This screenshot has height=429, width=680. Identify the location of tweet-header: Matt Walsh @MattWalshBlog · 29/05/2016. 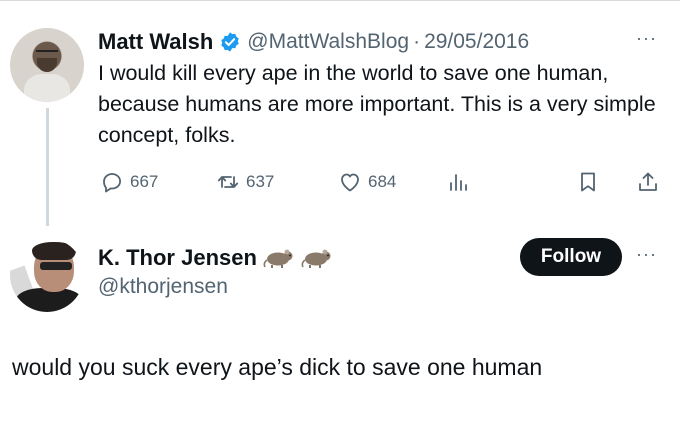
(313, 42).